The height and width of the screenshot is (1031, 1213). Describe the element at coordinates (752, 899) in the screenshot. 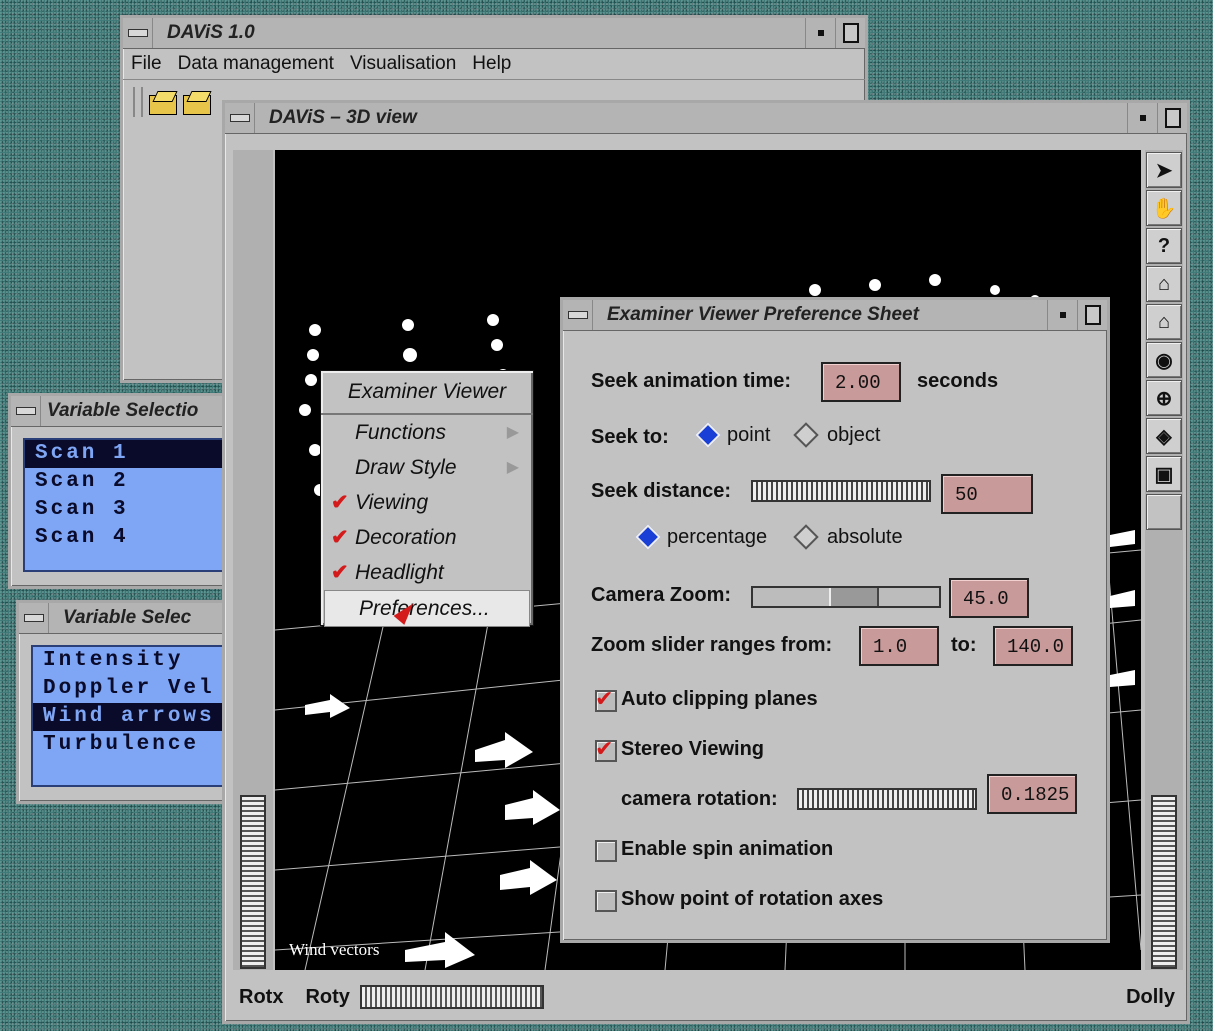

I see `rotation-axes-label: Show point of rotation axes` at that location.